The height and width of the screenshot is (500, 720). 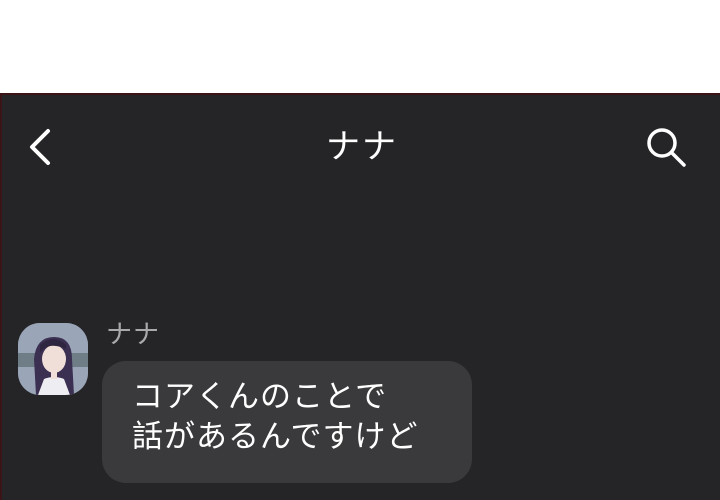 I want to click on search-button, so click(x=668, y=147).